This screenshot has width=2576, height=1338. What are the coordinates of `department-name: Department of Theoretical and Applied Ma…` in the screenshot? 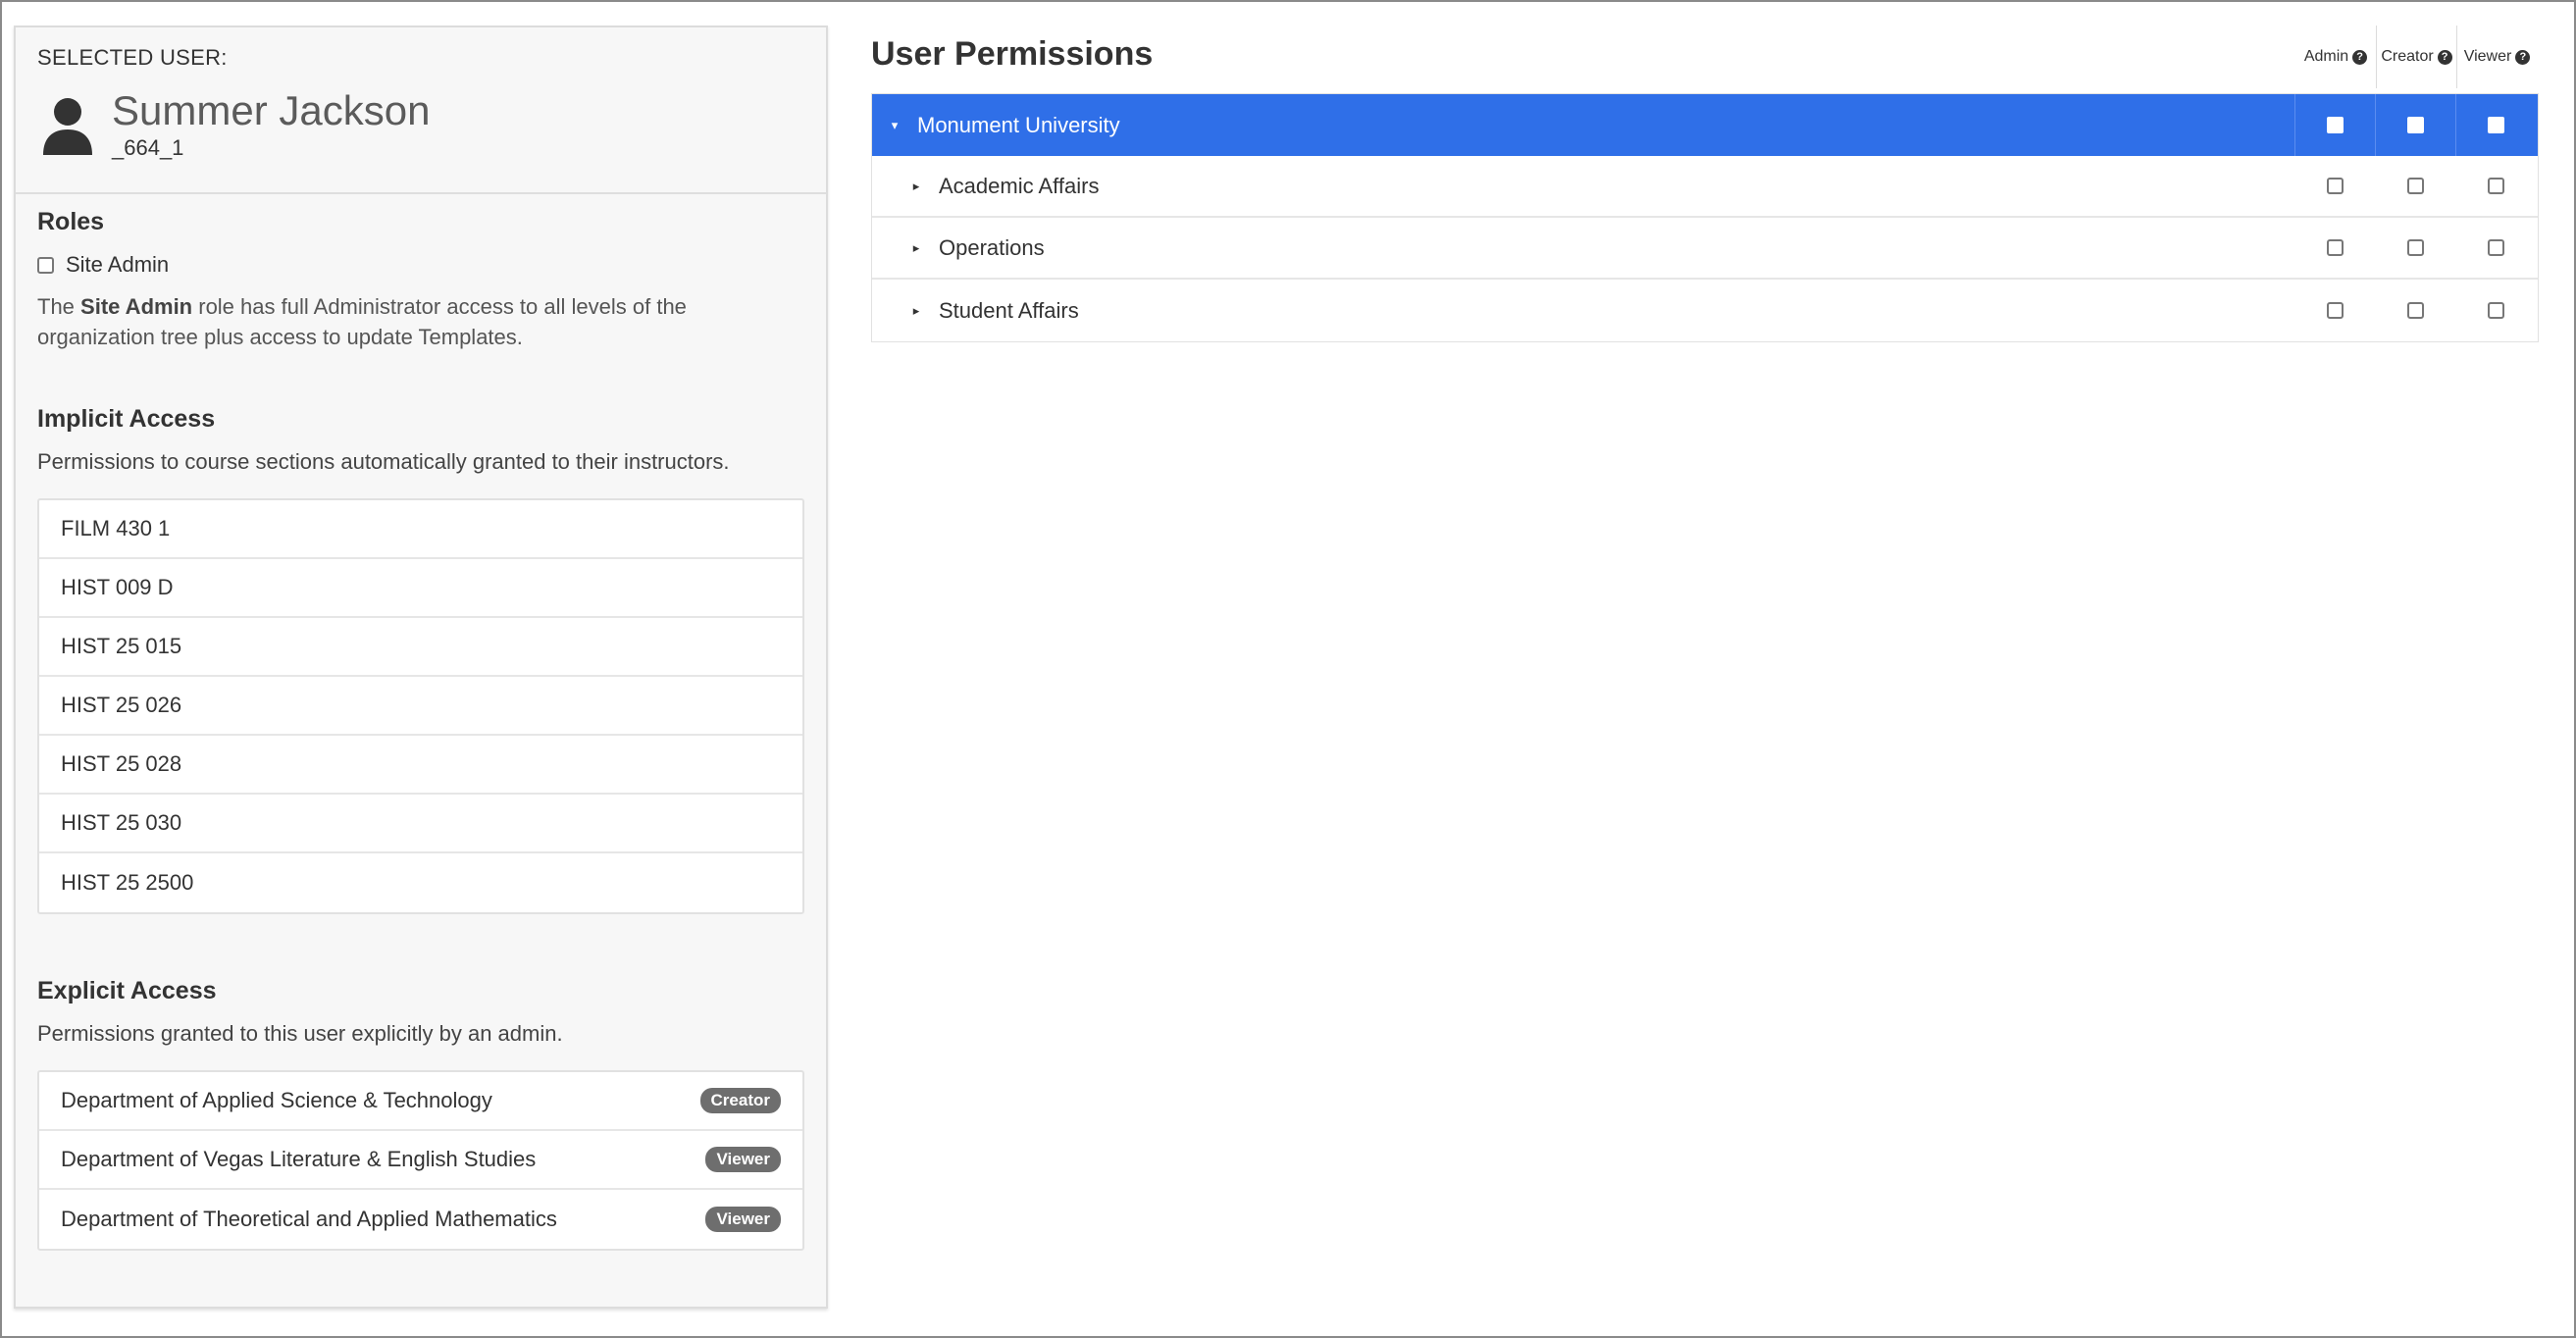 It's located at (309, 1219).